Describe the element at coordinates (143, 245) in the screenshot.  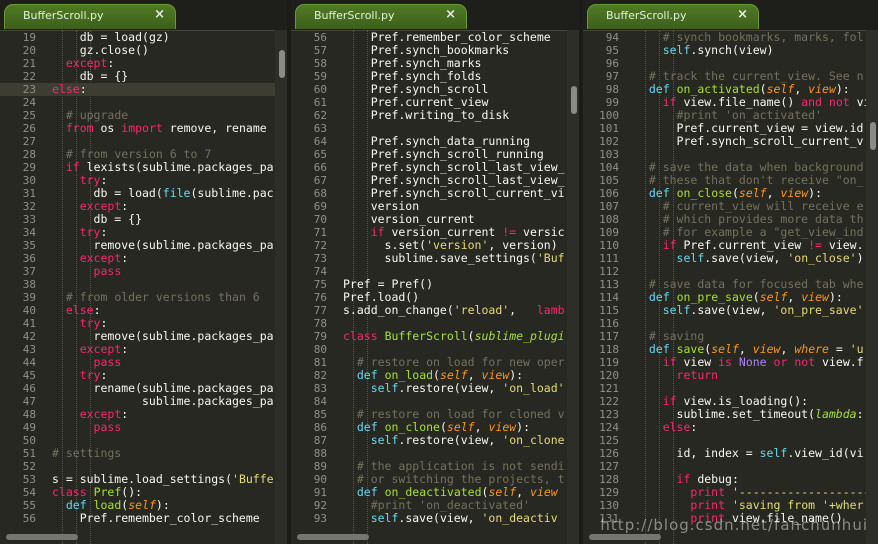
I see `code-line: 35 remove(sublime.packages_pa` at that location.